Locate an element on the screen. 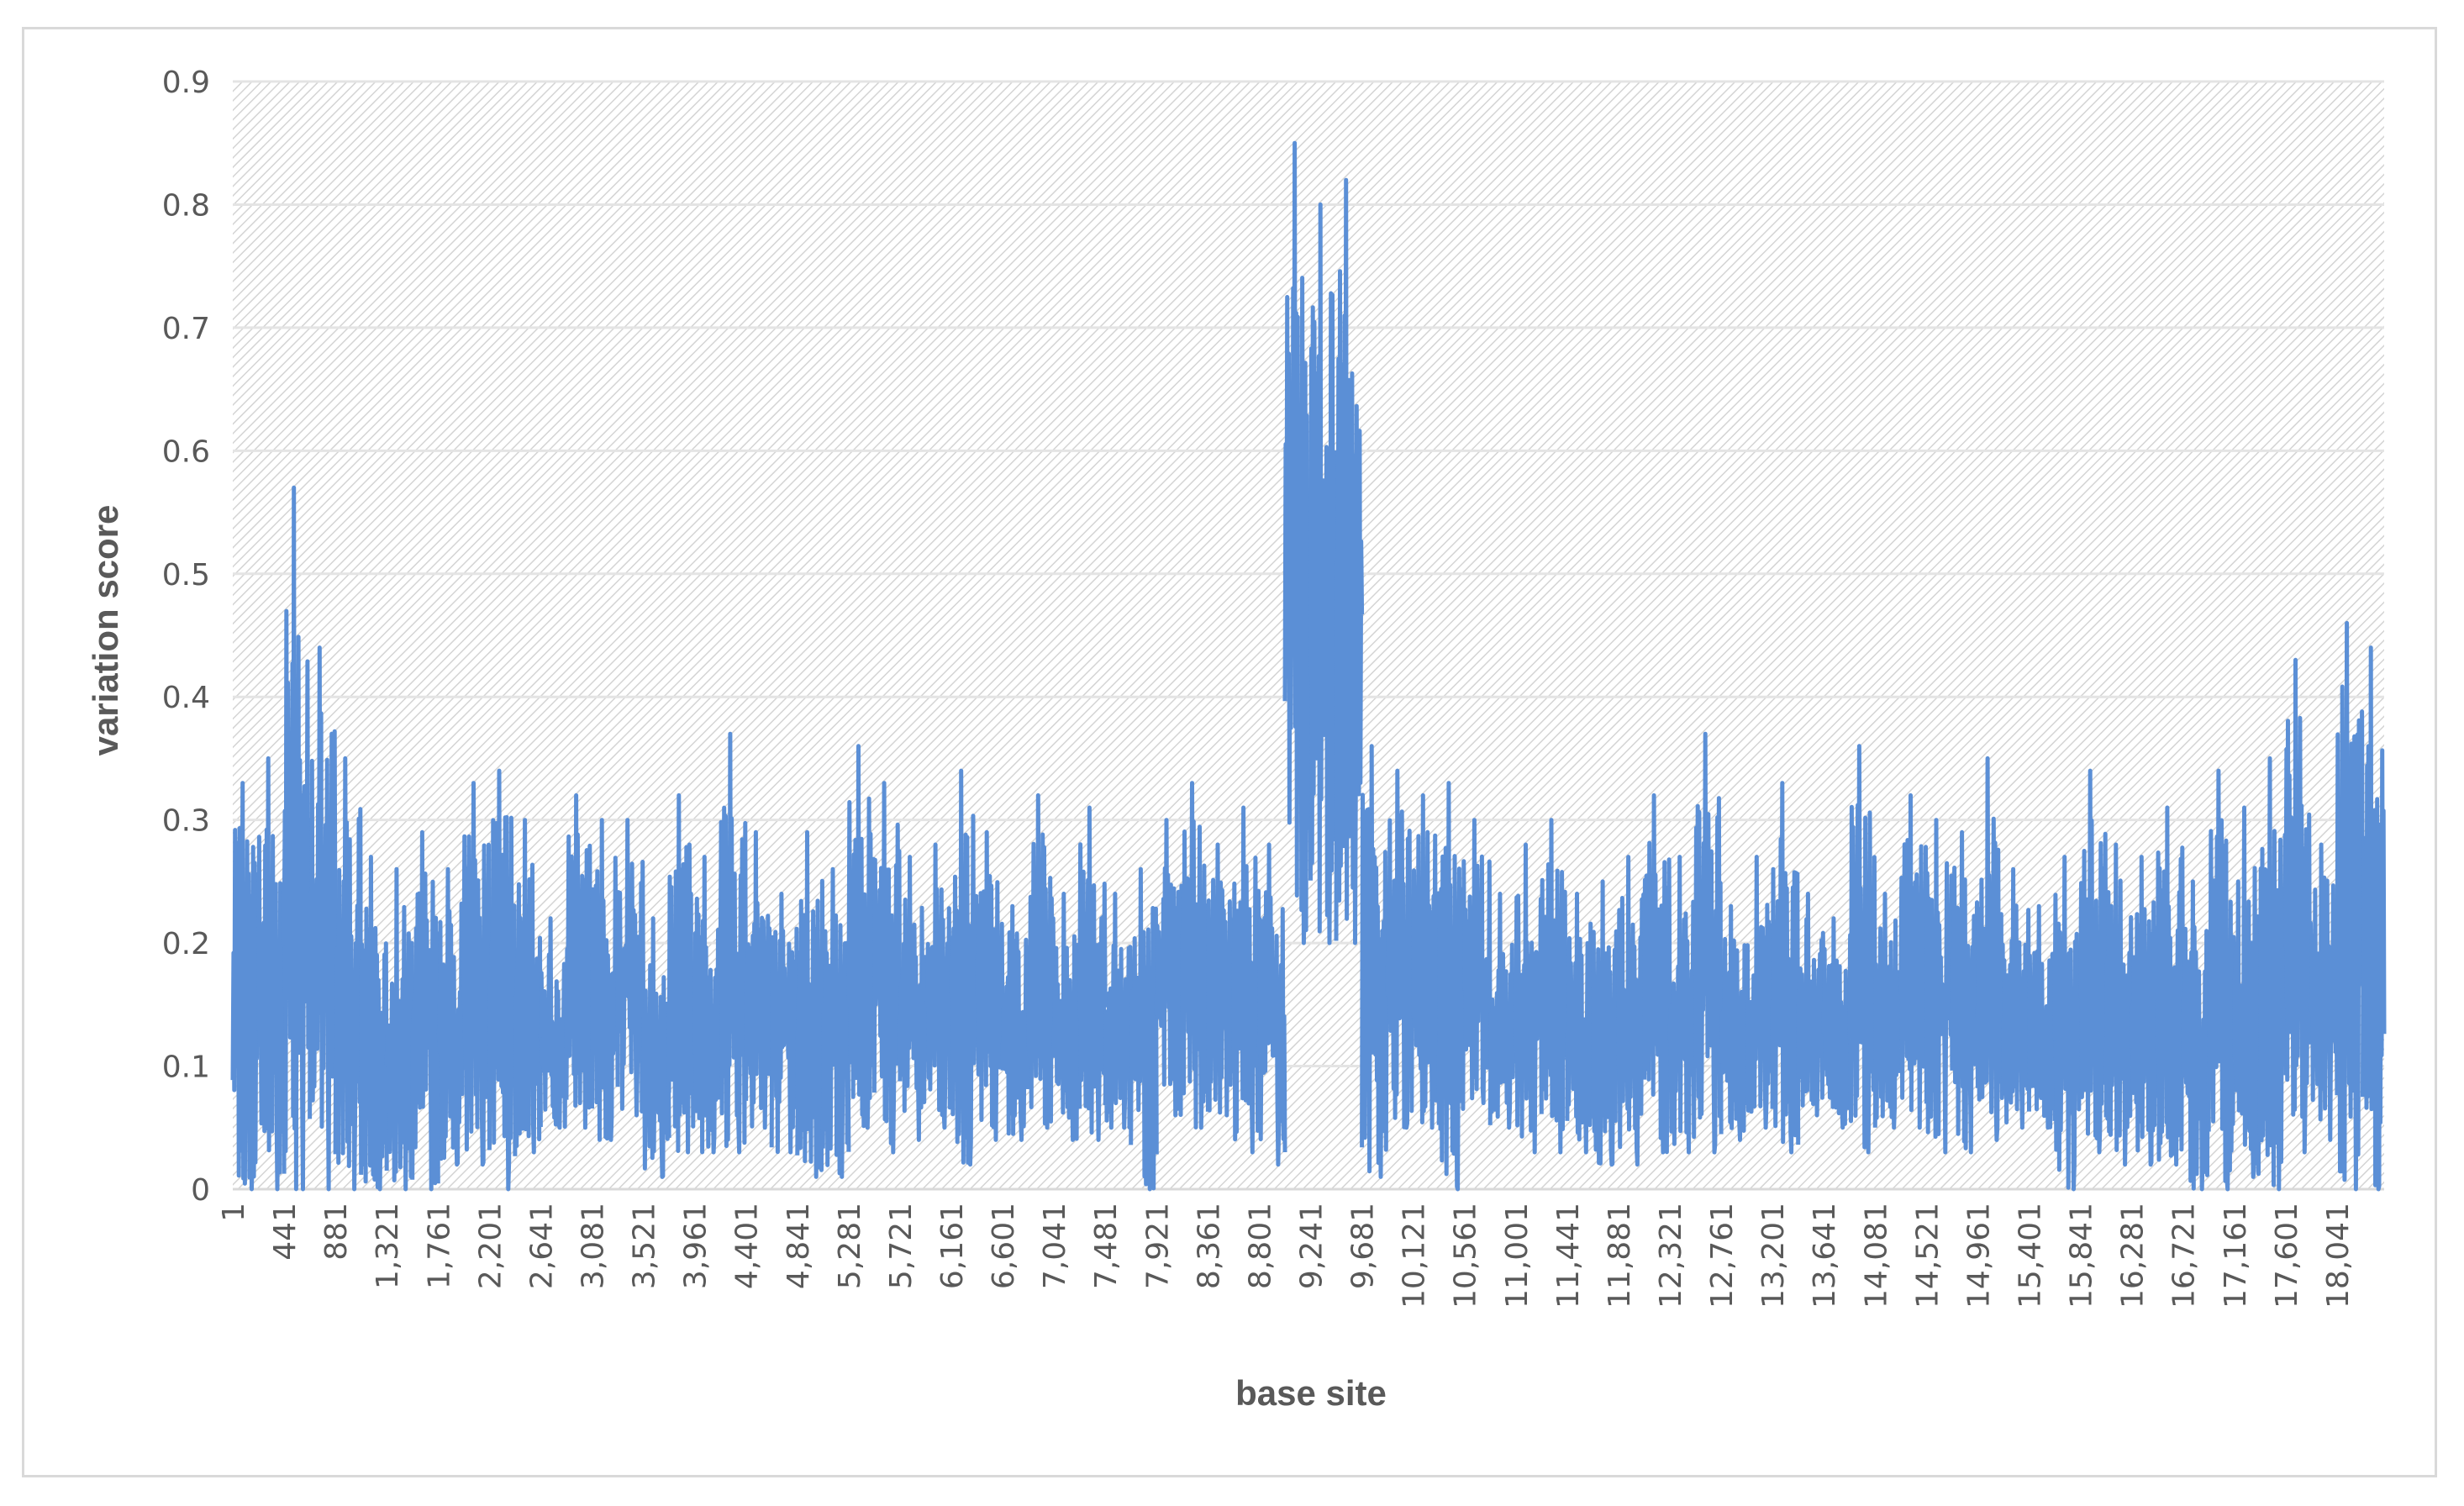 This screenshot has height=1506, width=2464. y-tick-label: 0.5 is located at coordinates (186, 575).